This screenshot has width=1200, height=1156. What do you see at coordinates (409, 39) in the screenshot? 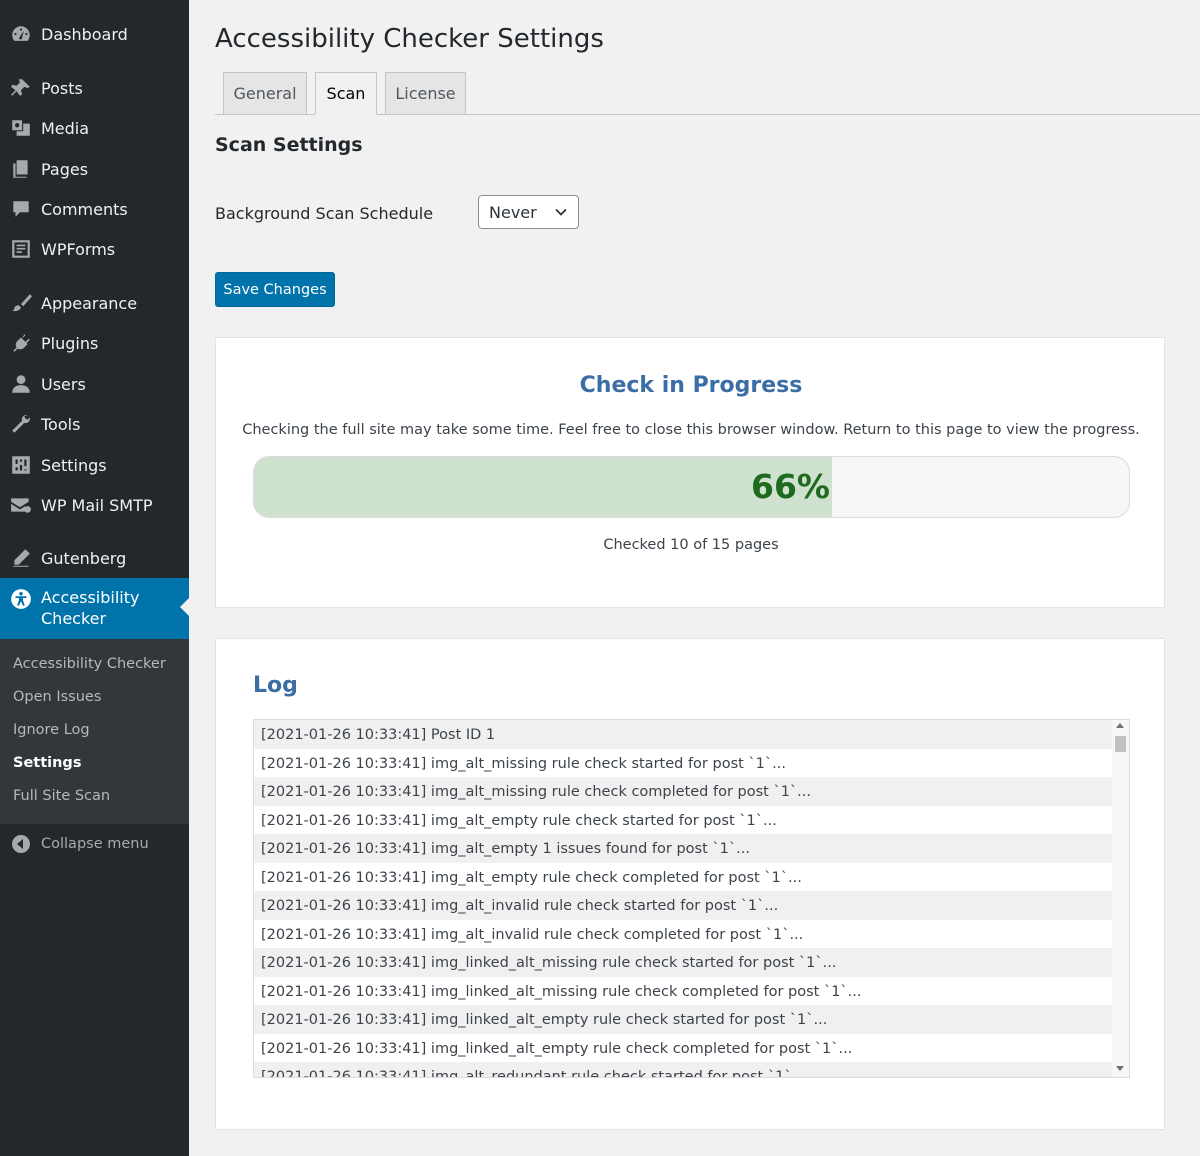
I see `page-title: Accessibility Checker Settings` at bounding box center [409, 39].